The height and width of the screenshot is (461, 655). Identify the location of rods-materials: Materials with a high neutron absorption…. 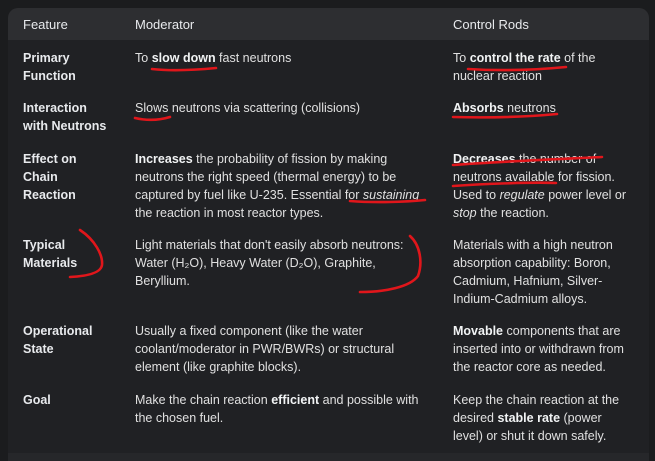
(533, 272).